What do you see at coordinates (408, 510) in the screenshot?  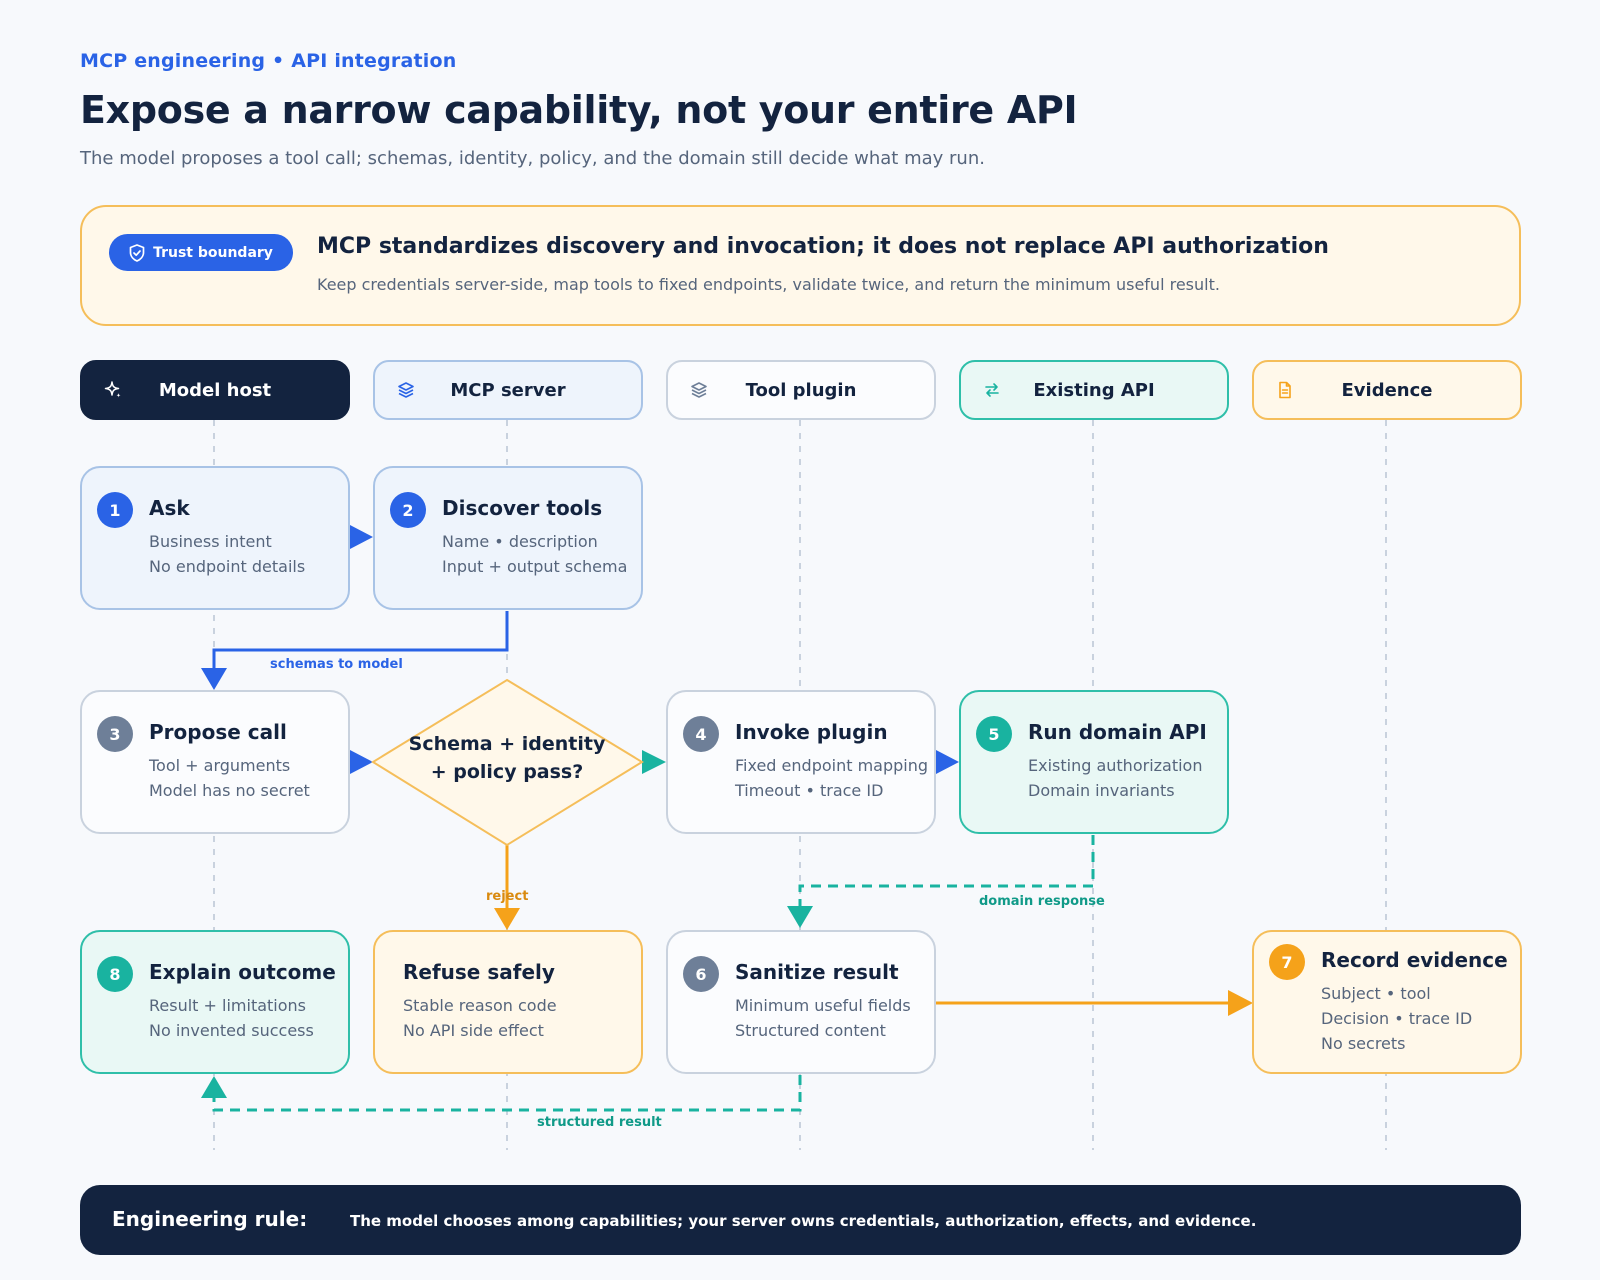 I see `step-badge: 2` at bounding box center [408, 510].